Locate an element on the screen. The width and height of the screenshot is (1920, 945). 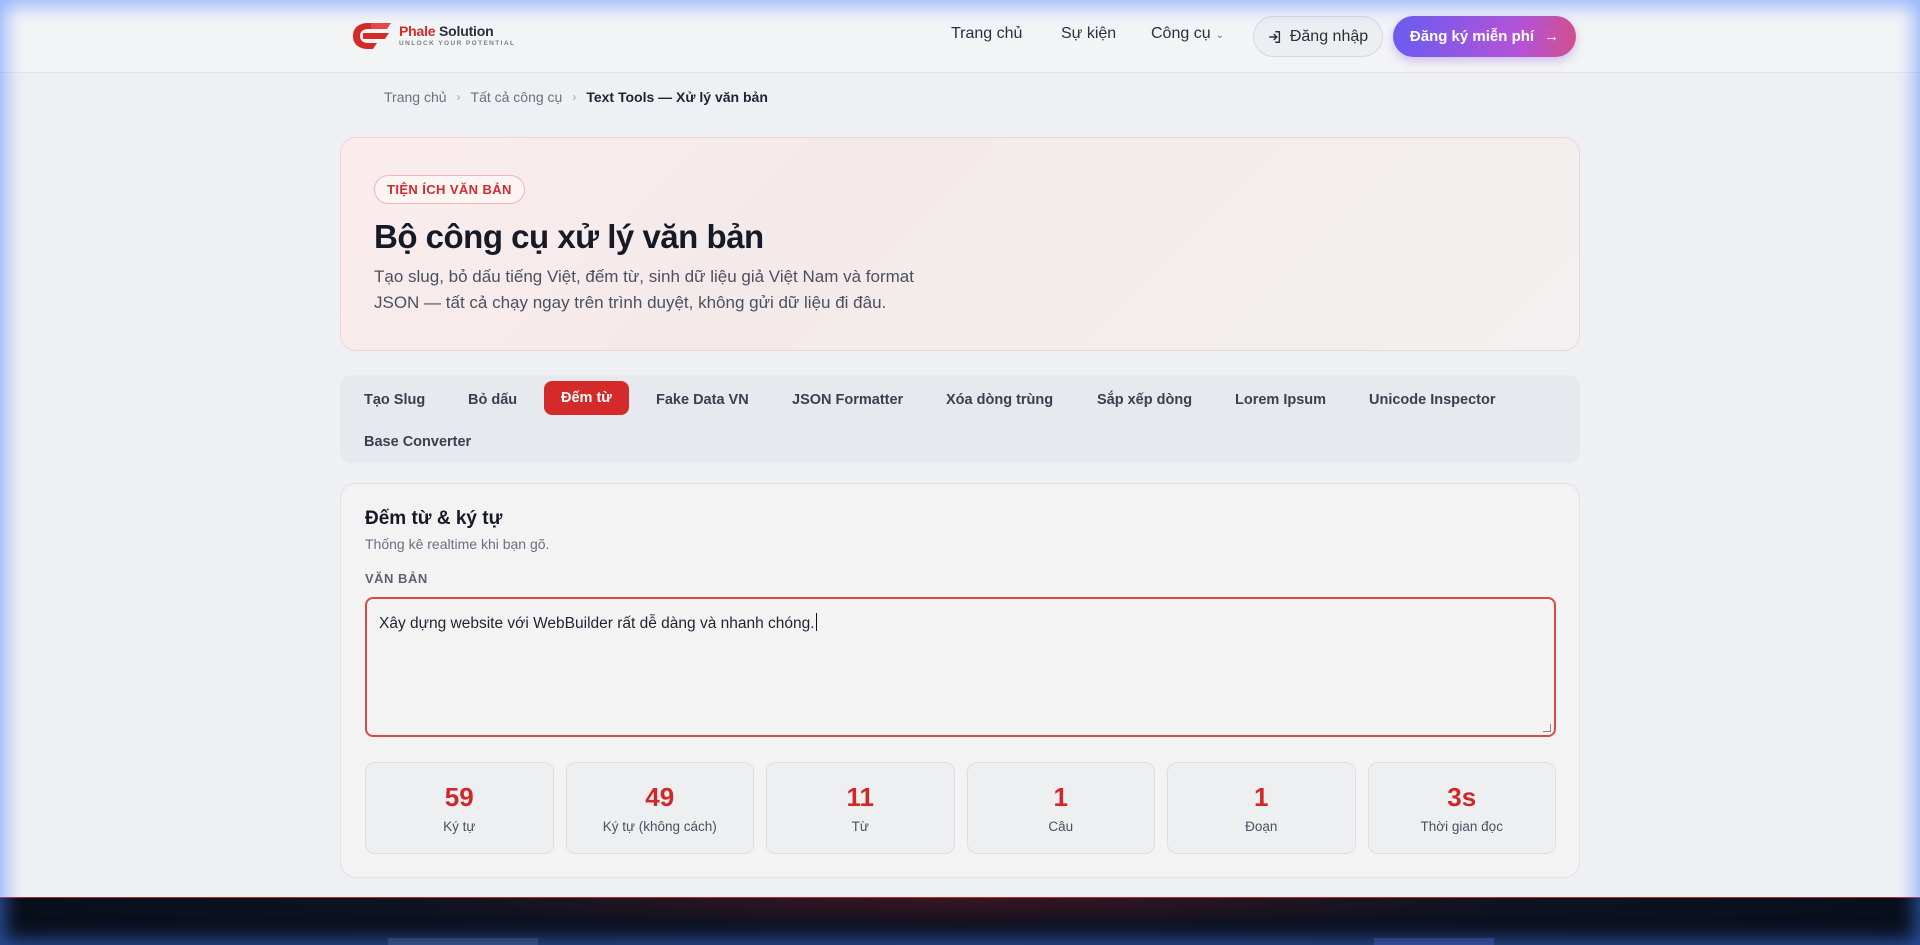
page-title: Bộ công cụ xử lý văn bản is located at coordinates (569, 236).